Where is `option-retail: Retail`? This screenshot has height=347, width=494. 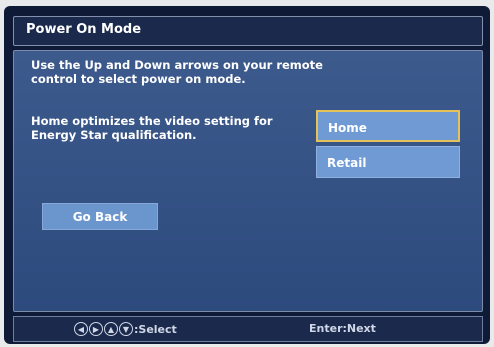
option-retail: Retail is located at coordinates (388, 162).